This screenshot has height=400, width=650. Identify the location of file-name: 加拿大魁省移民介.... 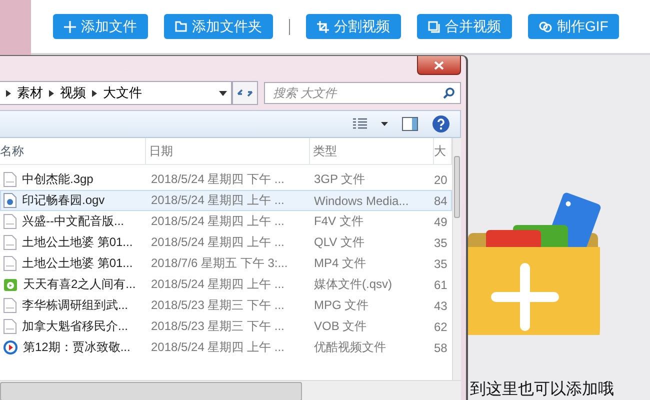
(75, 326).